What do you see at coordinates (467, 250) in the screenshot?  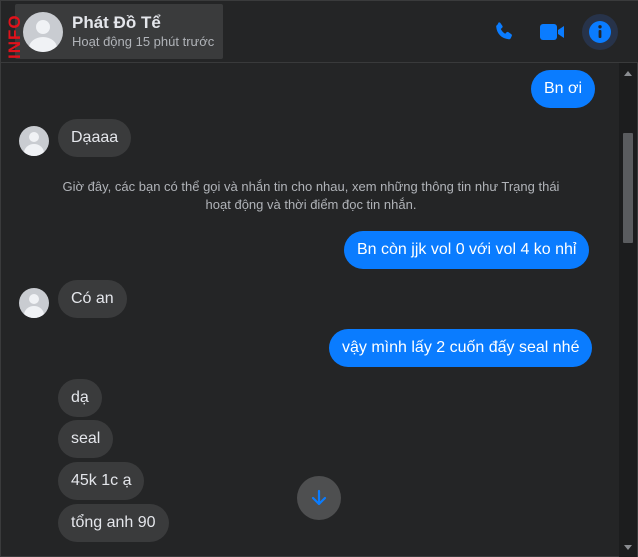 I see `message-bubble: Bn còn jjk vol 0 với vol 4 ko nhỉ` at bounding box center [467, 250].